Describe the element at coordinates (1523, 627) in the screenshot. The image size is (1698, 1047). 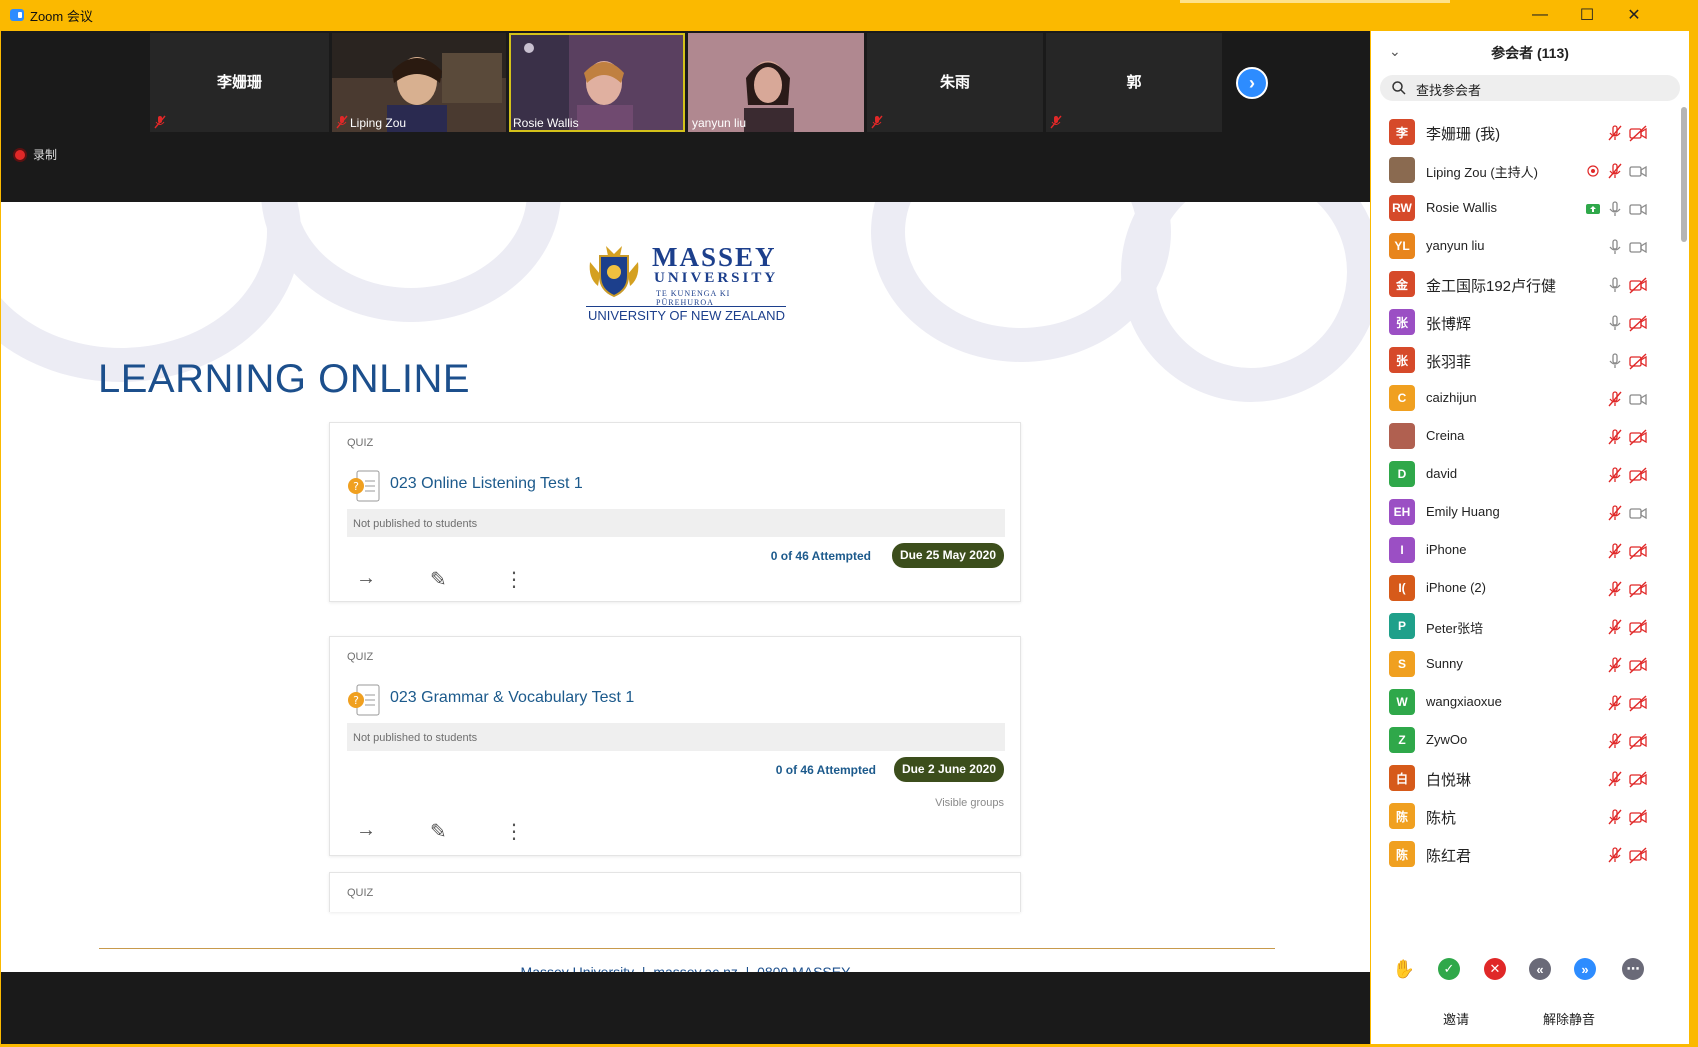
I see `participant-row: P Peter张培` at that location.